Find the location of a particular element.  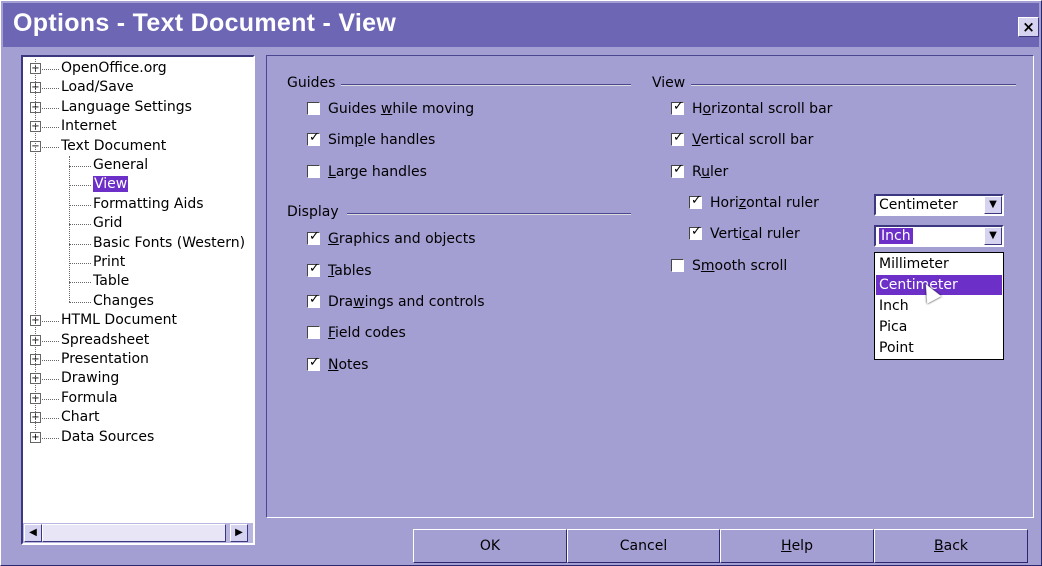

display-divider is located at coordinates (489, 214).